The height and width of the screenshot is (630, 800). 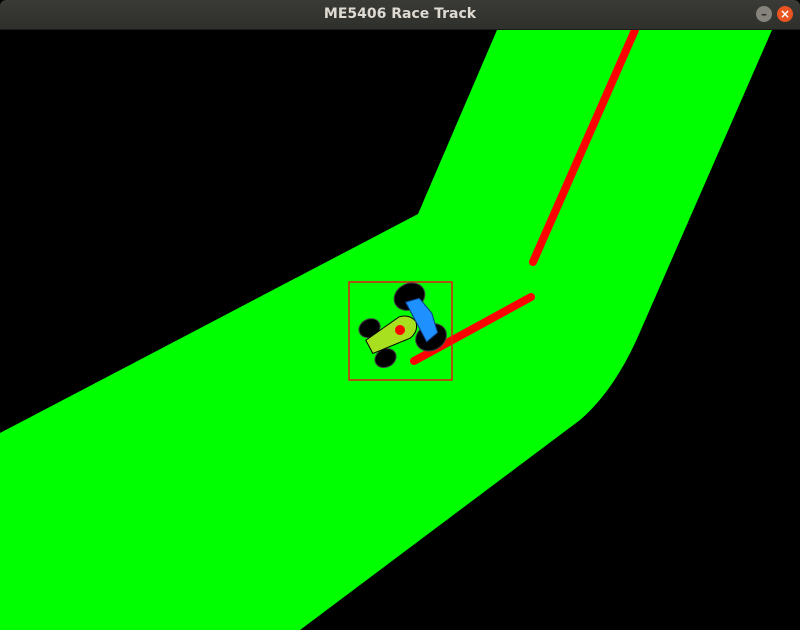 I want to click on window-title: ME5406 Race Track, so click(x=400, y=14).